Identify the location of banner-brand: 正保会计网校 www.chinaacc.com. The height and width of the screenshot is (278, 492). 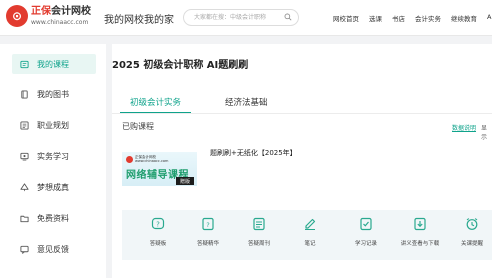
(147, 159).